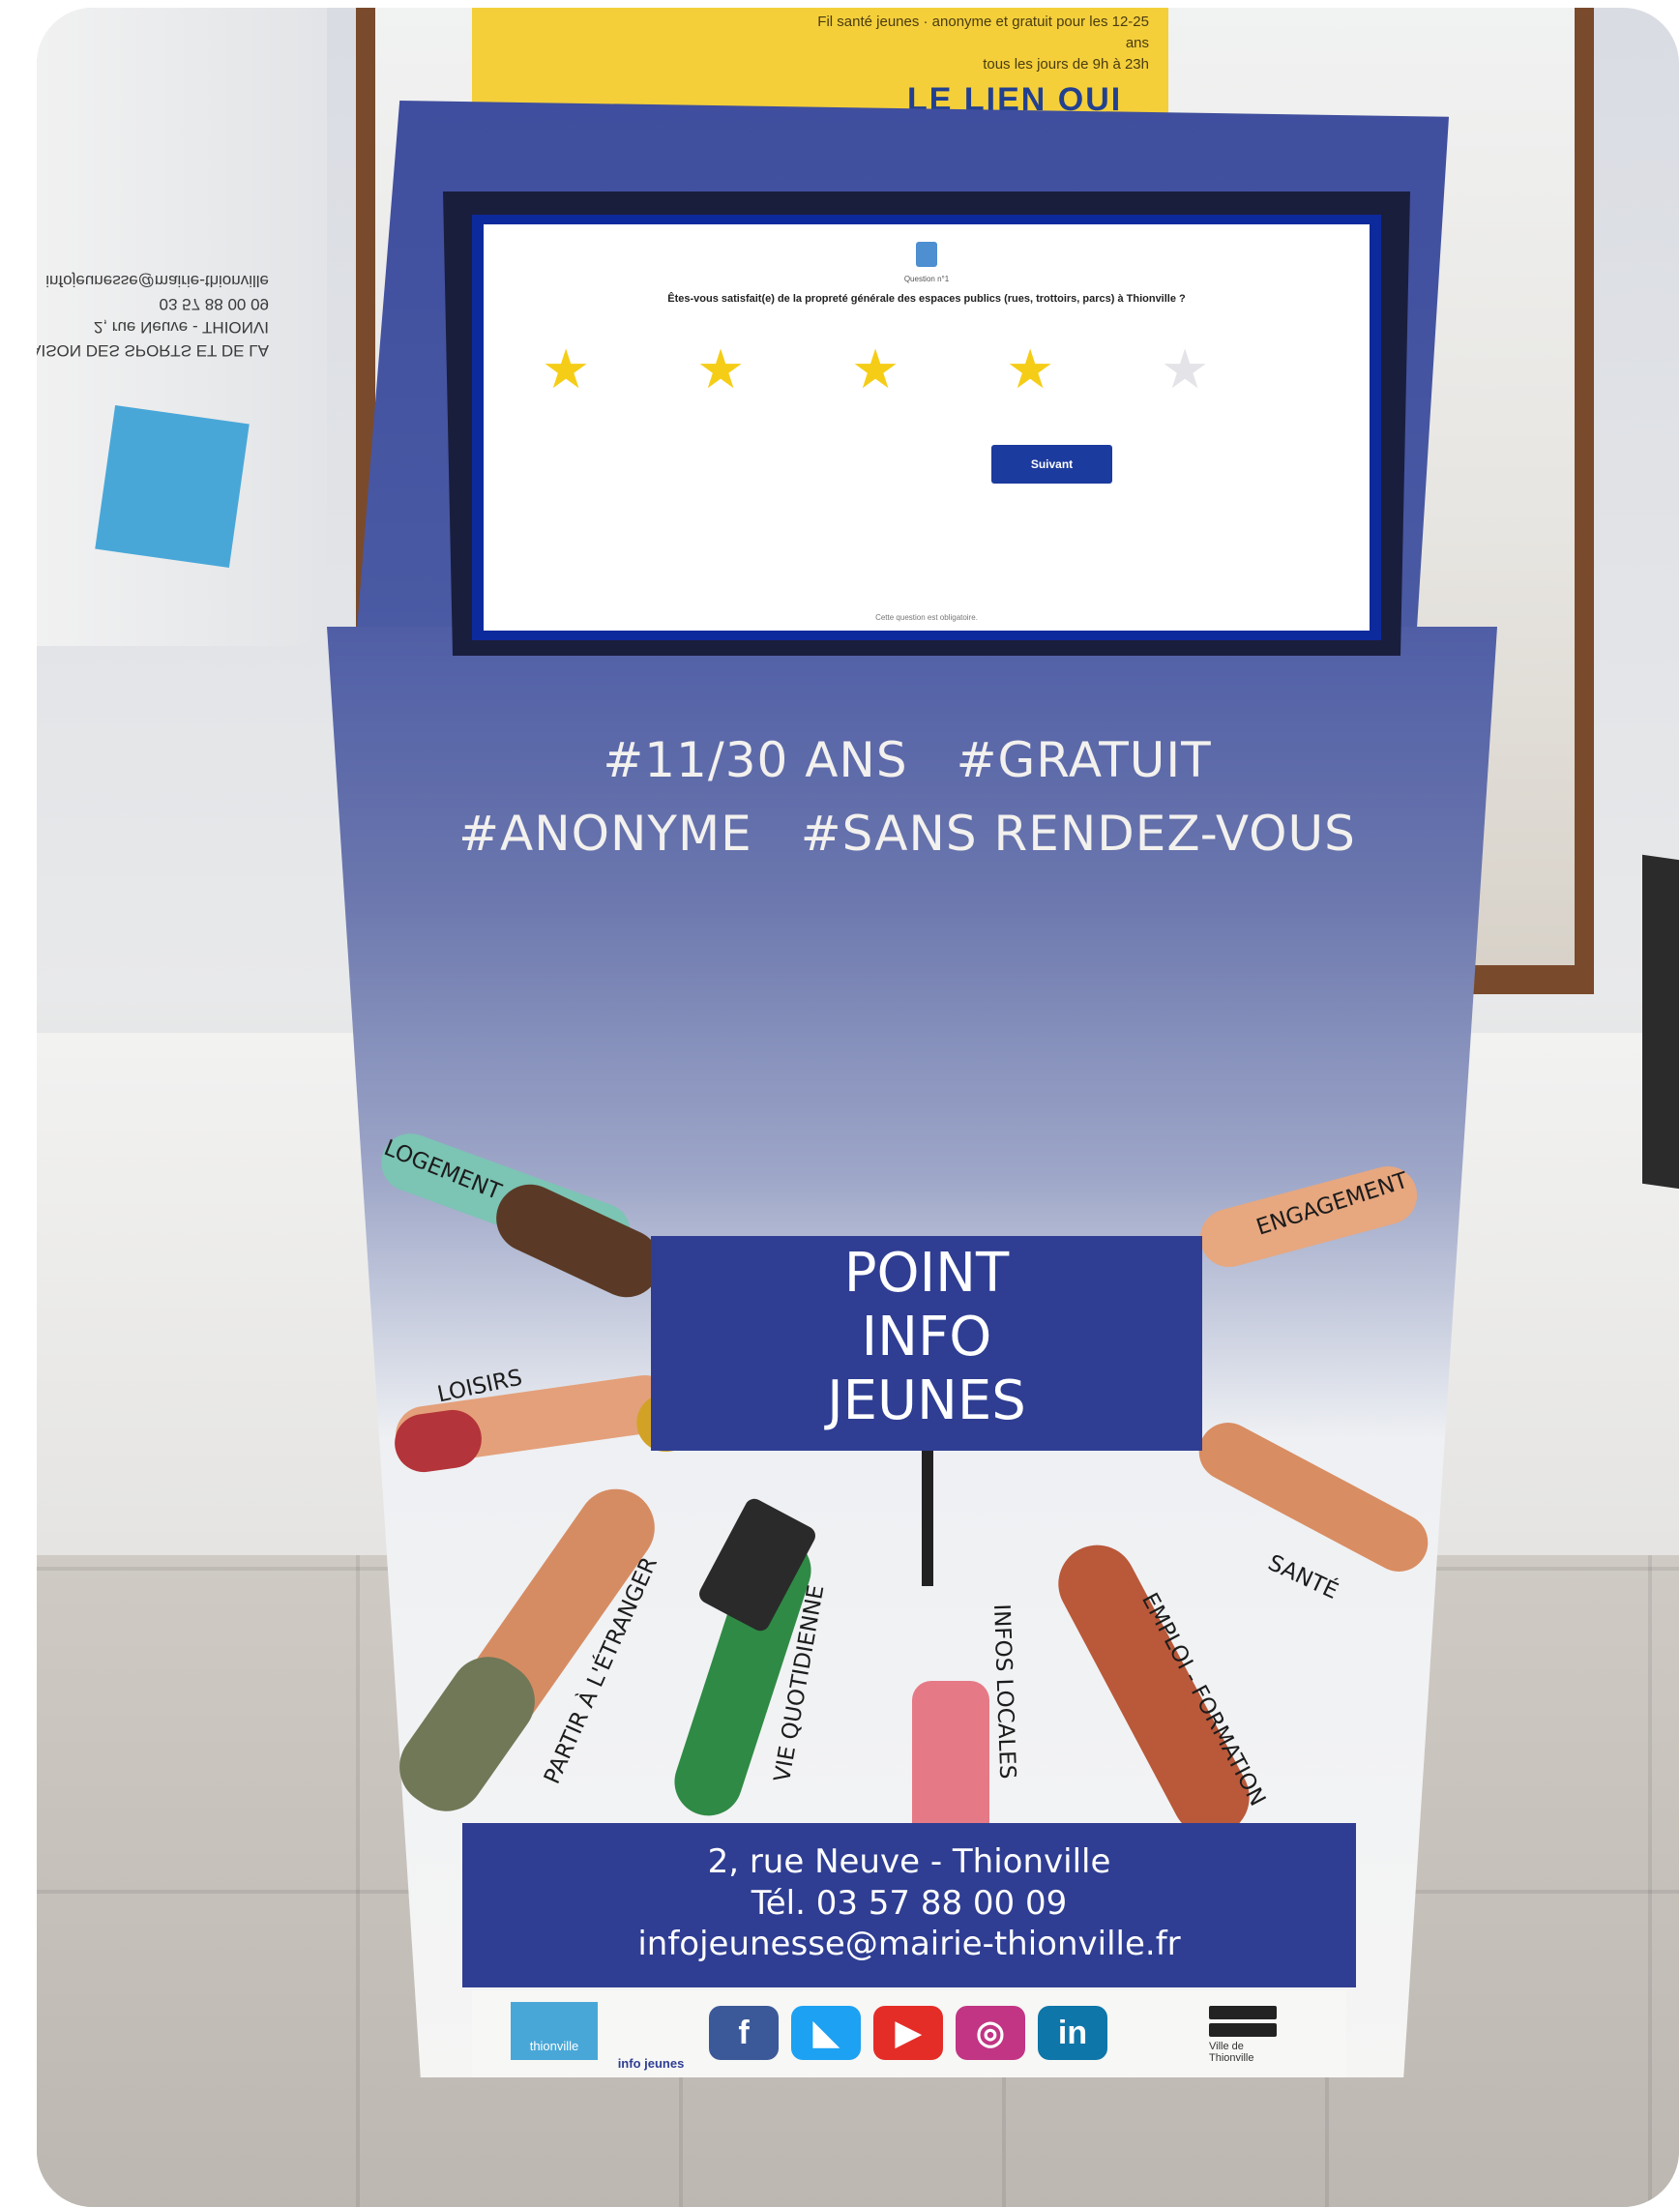 The height and width of the screenshot is (2207, 1680). What do you see at coordinates (566, 369) in the screenshot?
I see `star-1-icon: ★` at bounding box center [566, 369].